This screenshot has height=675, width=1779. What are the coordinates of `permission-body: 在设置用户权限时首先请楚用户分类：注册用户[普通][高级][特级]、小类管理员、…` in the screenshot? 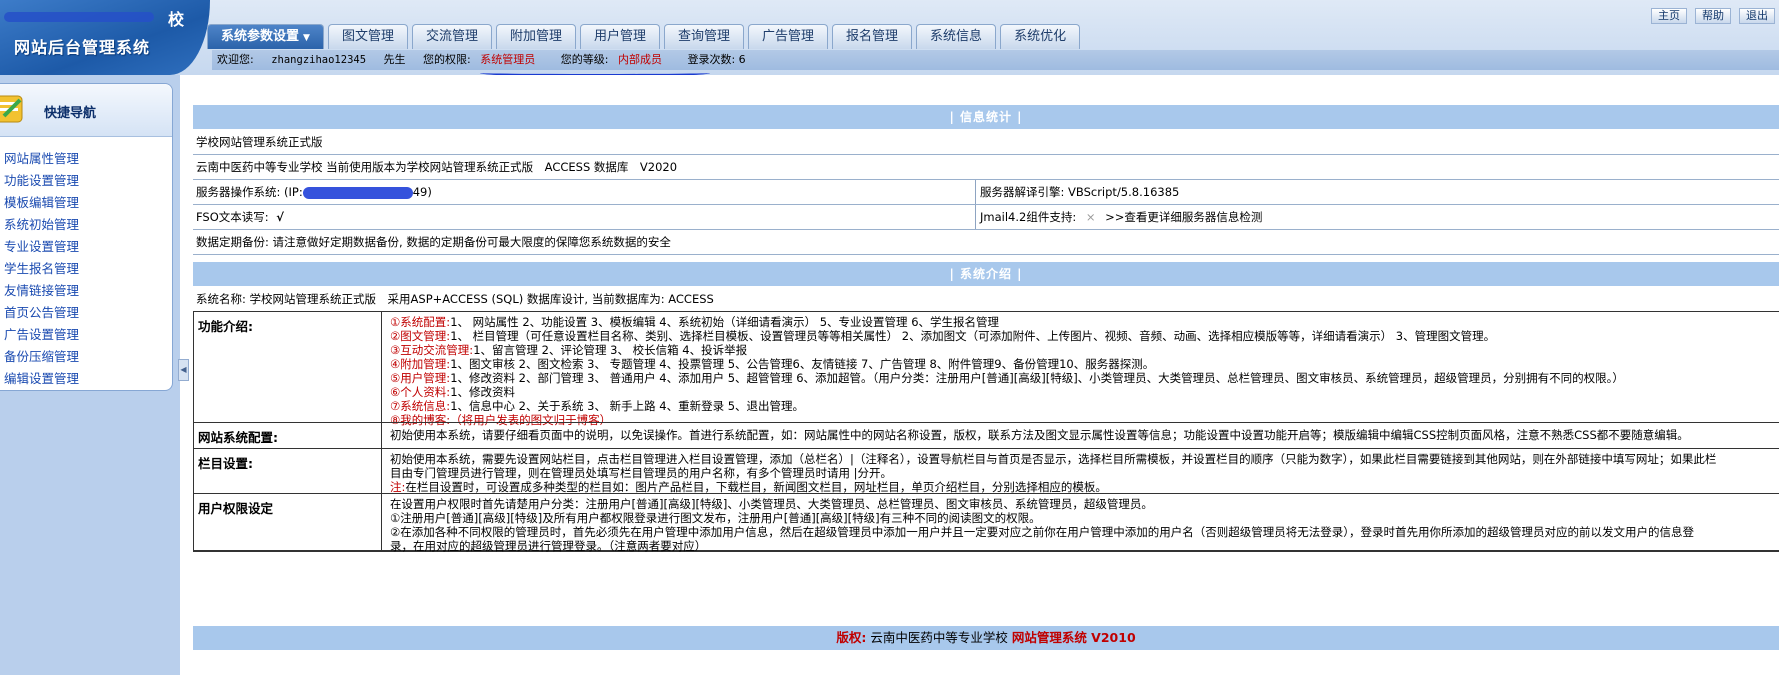 It's located at (1082, 525).